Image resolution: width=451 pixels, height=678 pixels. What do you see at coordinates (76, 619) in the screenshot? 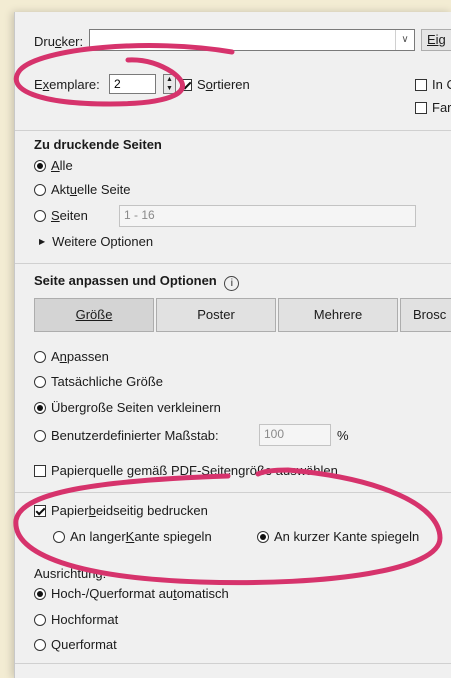
I see `radio-portrait: Hochformat` at bounding box center [76, 619].